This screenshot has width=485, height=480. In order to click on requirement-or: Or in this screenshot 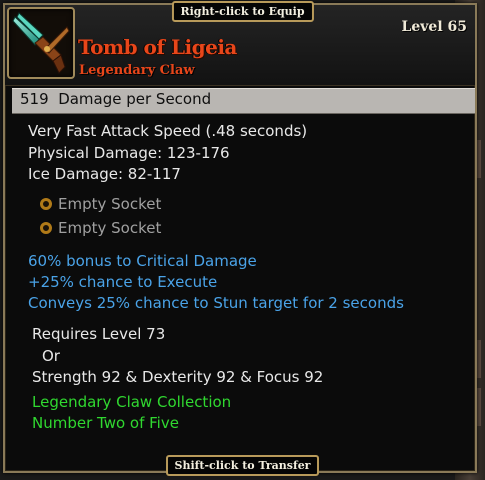, I will do `click(51, 356)`.